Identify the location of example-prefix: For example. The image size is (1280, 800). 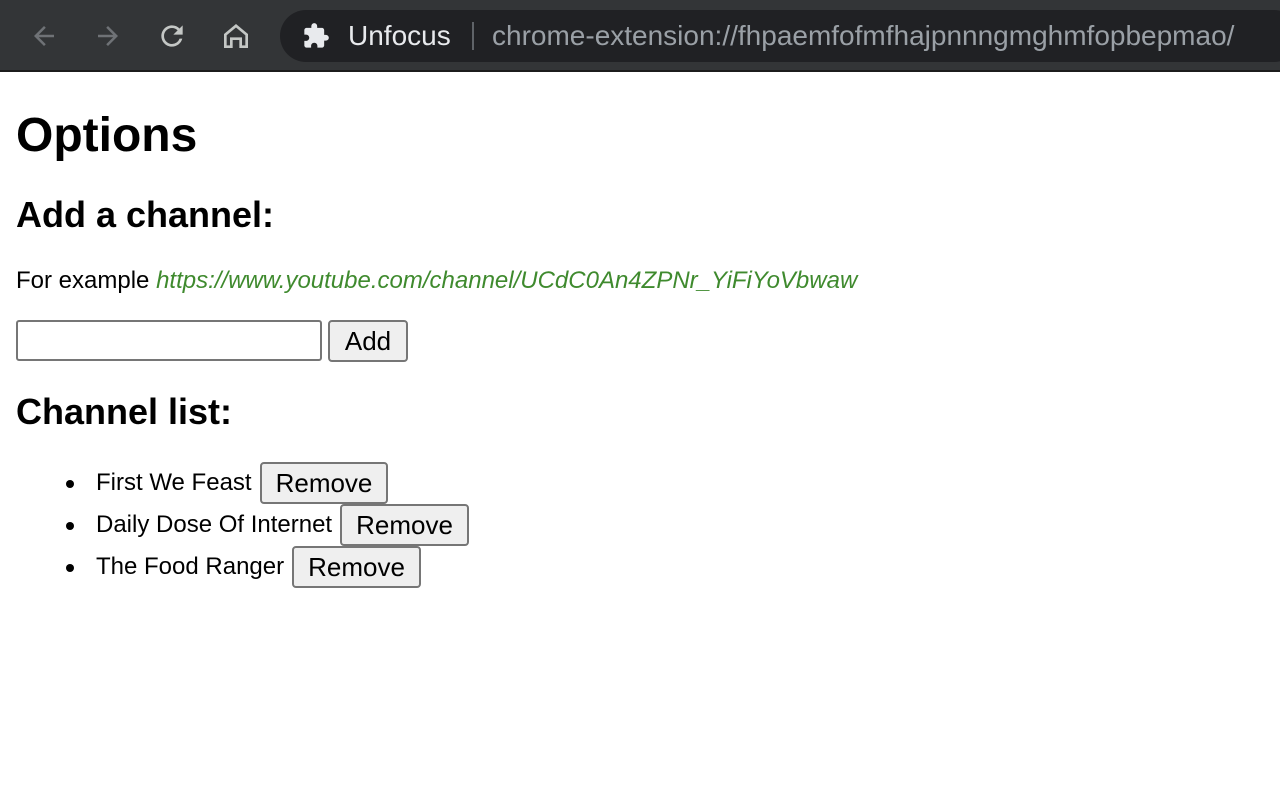
(83, 280).